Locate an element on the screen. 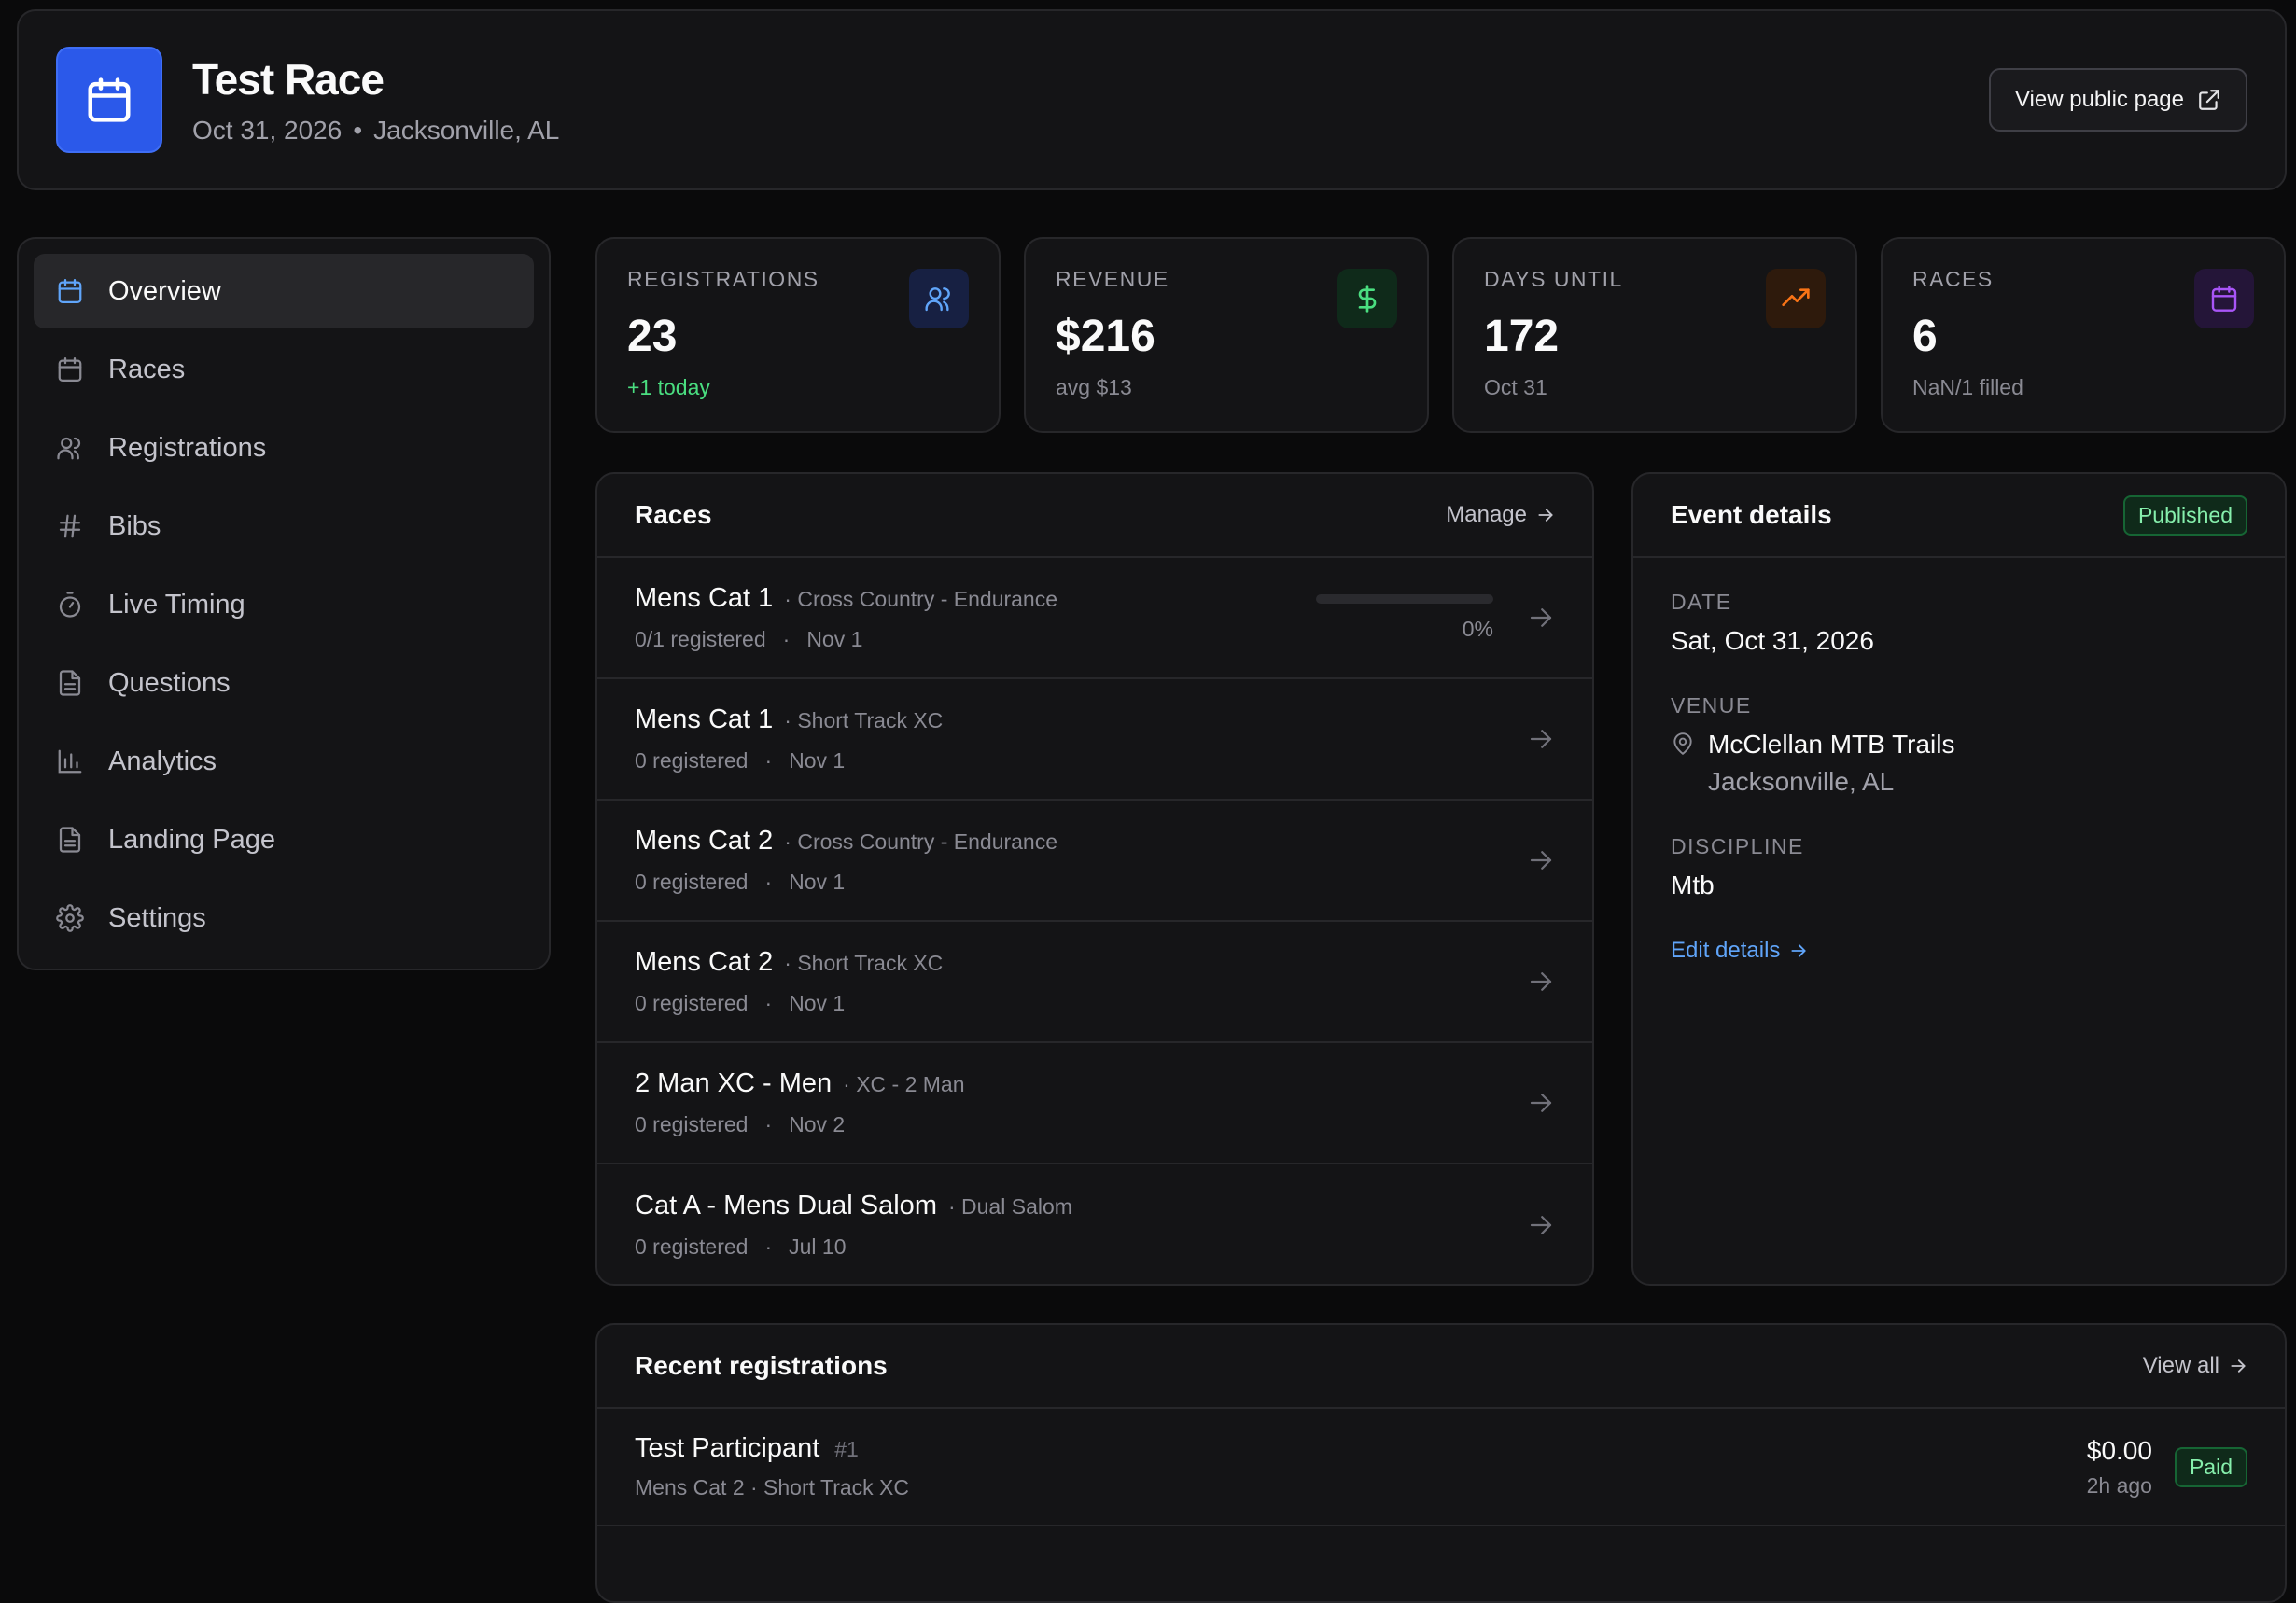  stopwatch-icon is located at coordinates (70, 605).